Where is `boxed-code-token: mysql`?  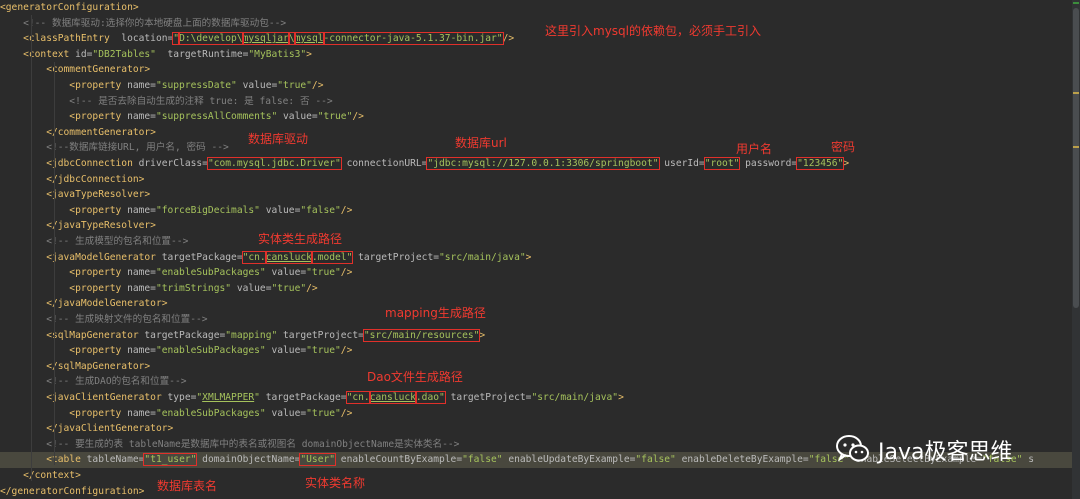 boxed-code-token: mysql is located at coordinates (309, 39).